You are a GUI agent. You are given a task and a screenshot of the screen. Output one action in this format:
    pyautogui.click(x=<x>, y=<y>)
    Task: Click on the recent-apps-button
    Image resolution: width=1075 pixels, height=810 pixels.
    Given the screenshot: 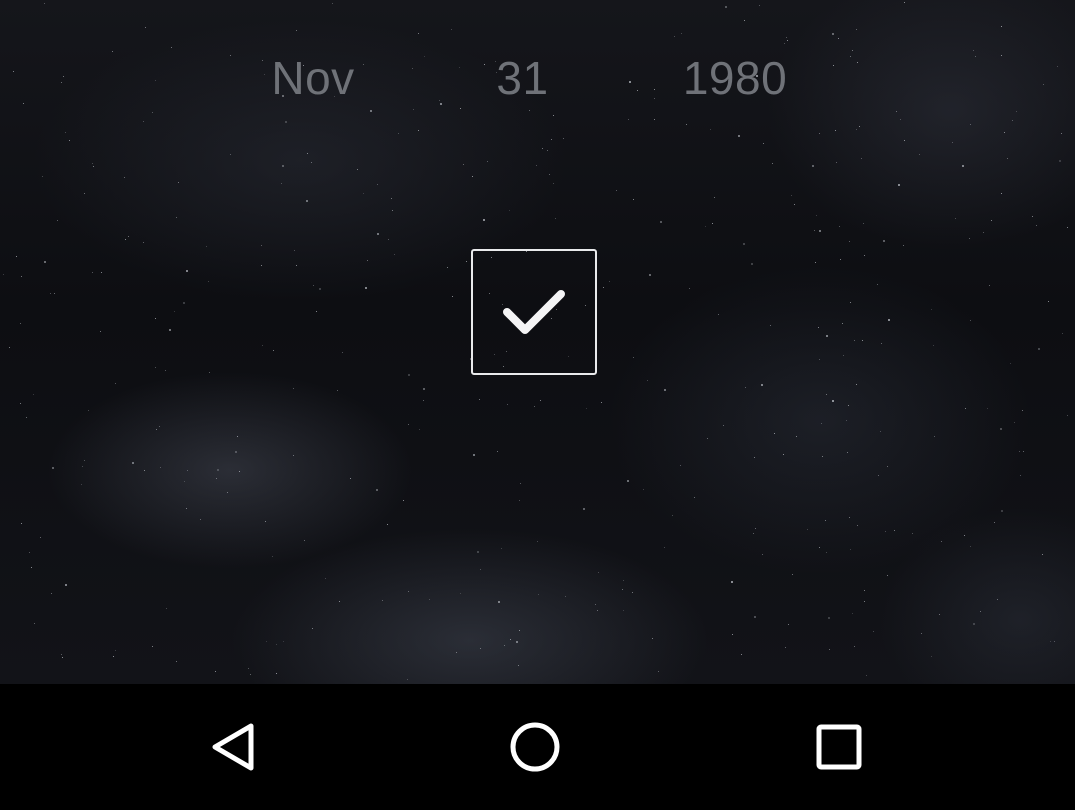 What is the action you would take?
    pyautogui.click(x=839, y=747)
    